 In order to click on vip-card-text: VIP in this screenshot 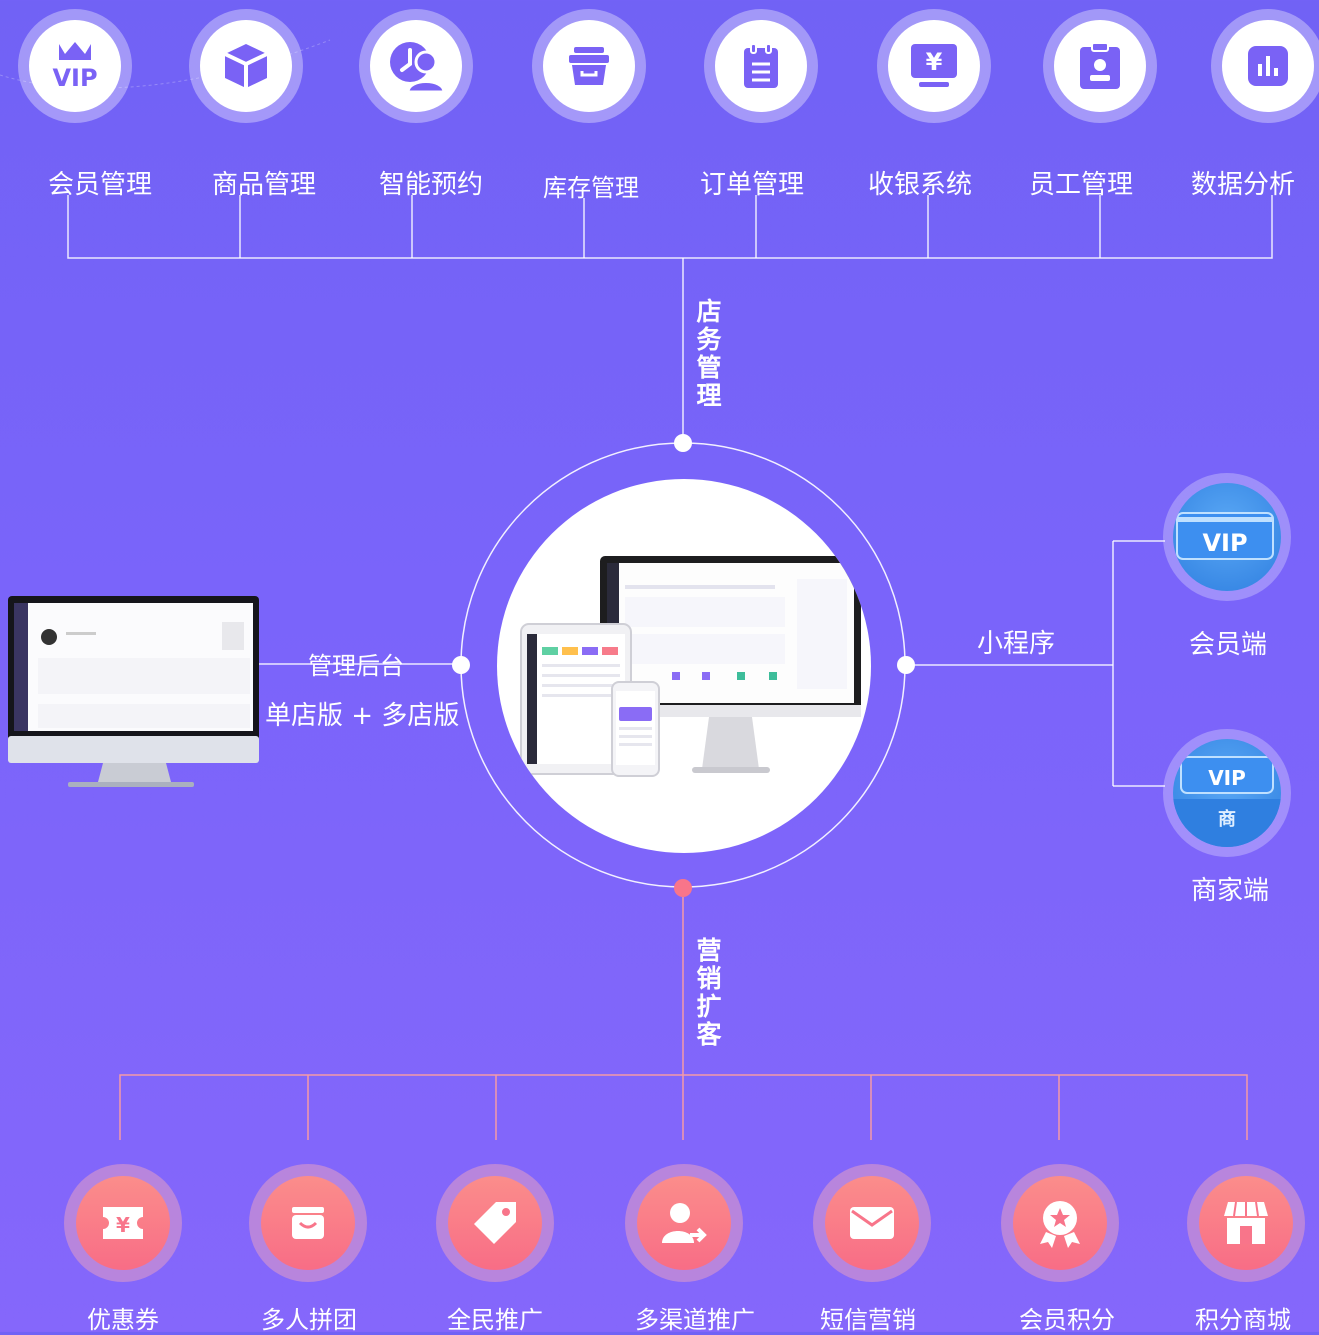, I will do `click(1224, 543)`.